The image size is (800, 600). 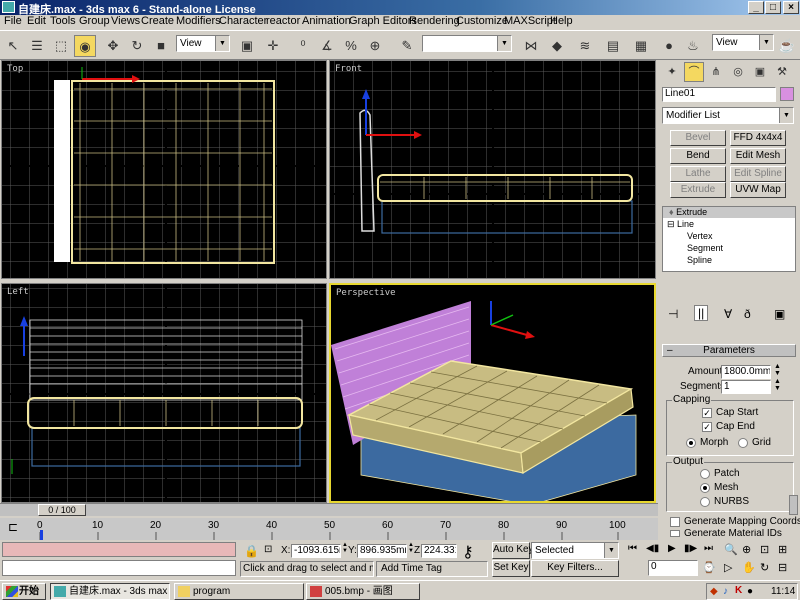 What do you see at coordinates (729, 350) in the screenshot?
I see `parameters-rollout-header: – Parameters` at bounding box center [729, 350].